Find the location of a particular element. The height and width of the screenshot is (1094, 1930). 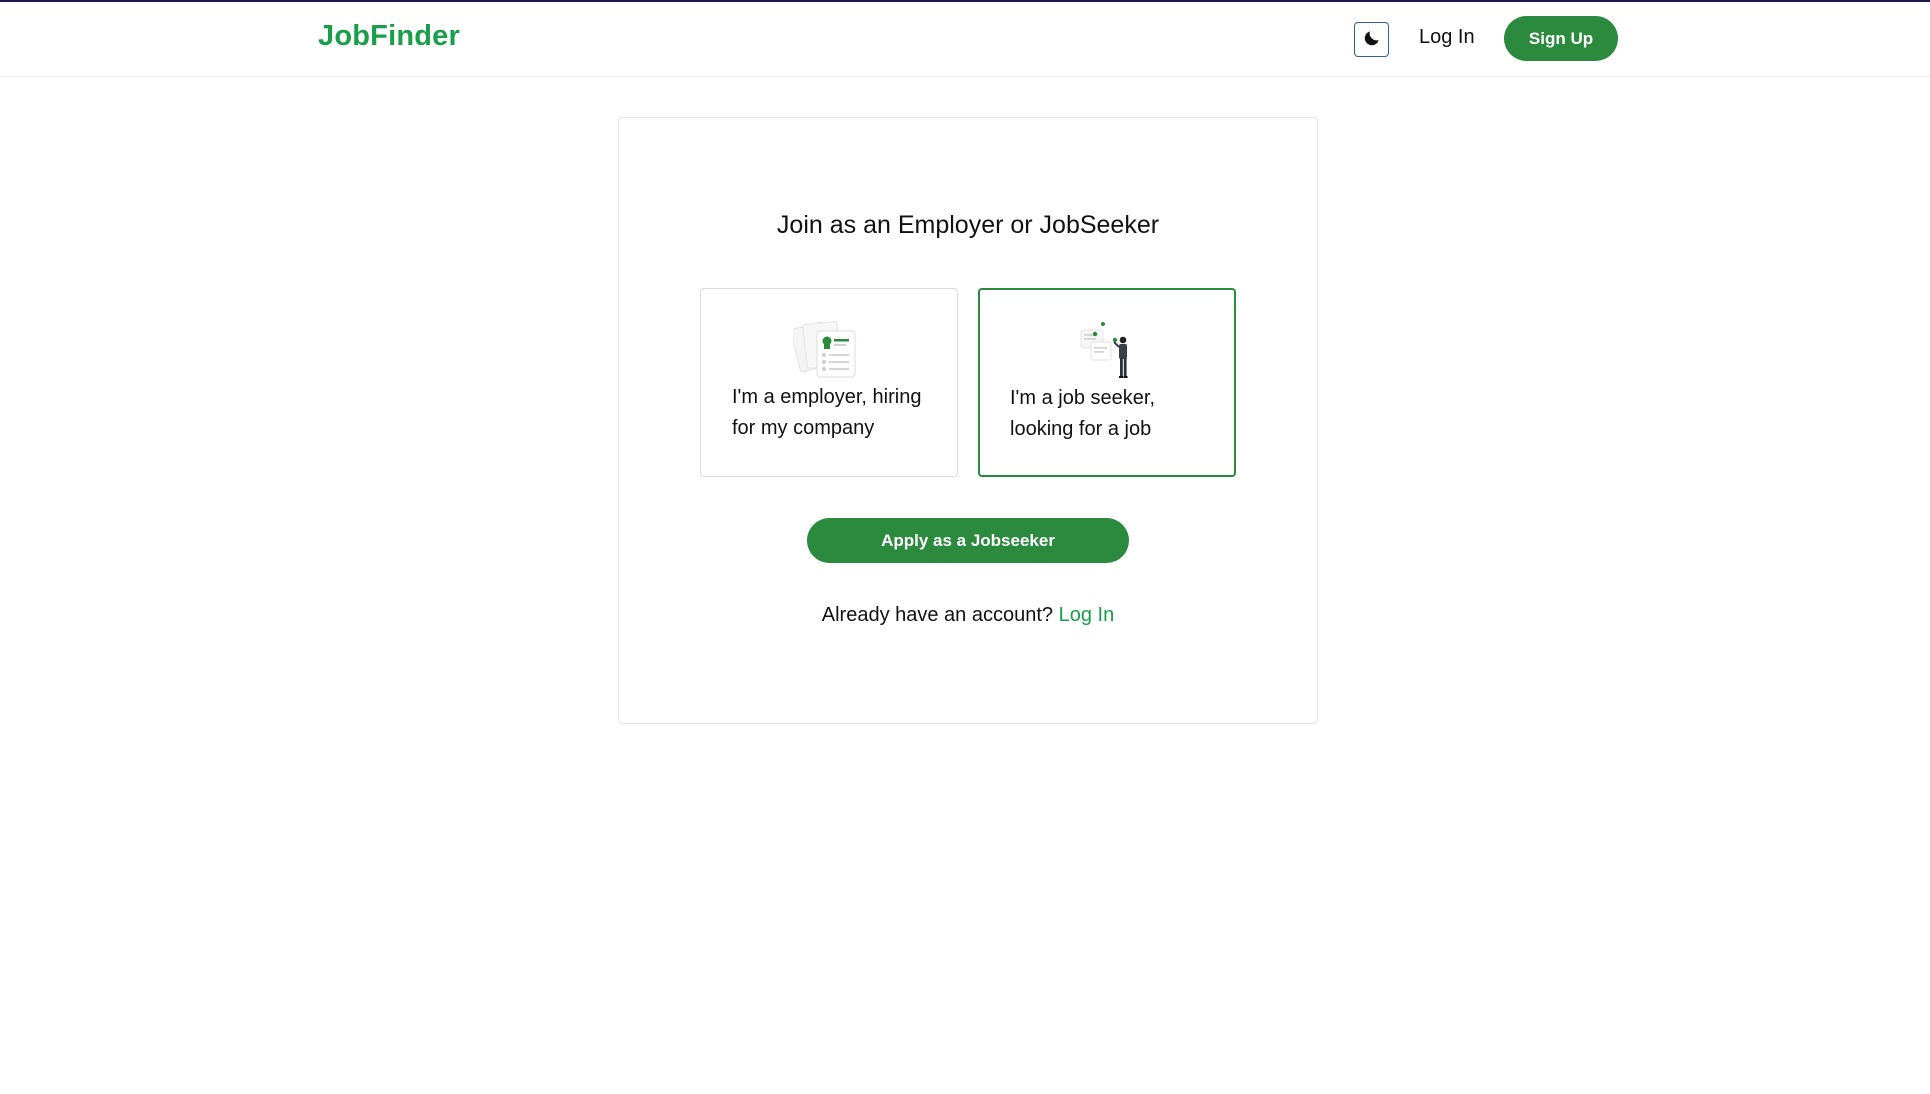

theme-toggle-button is located at coordinates (1371, 39).